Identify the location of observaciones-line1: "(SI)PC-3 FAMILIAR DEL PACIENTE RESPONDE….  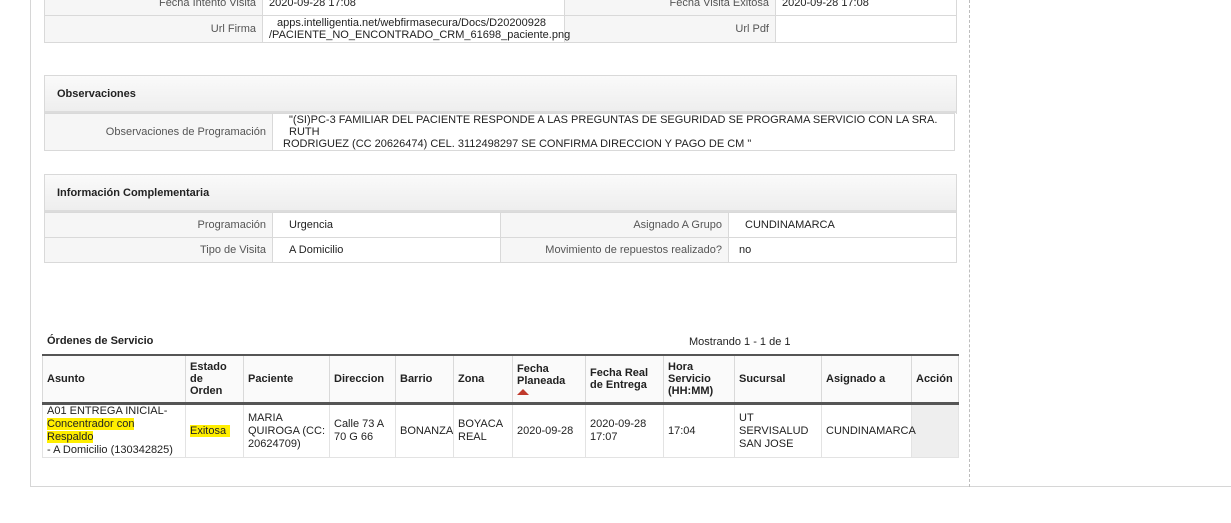
(613, 126).